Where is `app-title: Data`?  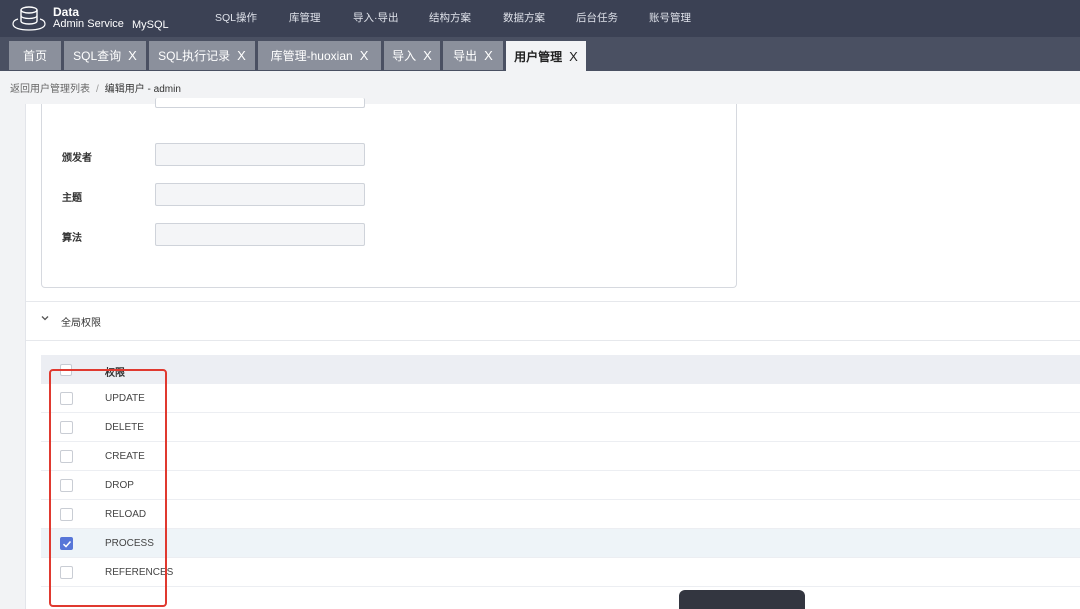
app-title: Data is located at coordinates (66, 12).